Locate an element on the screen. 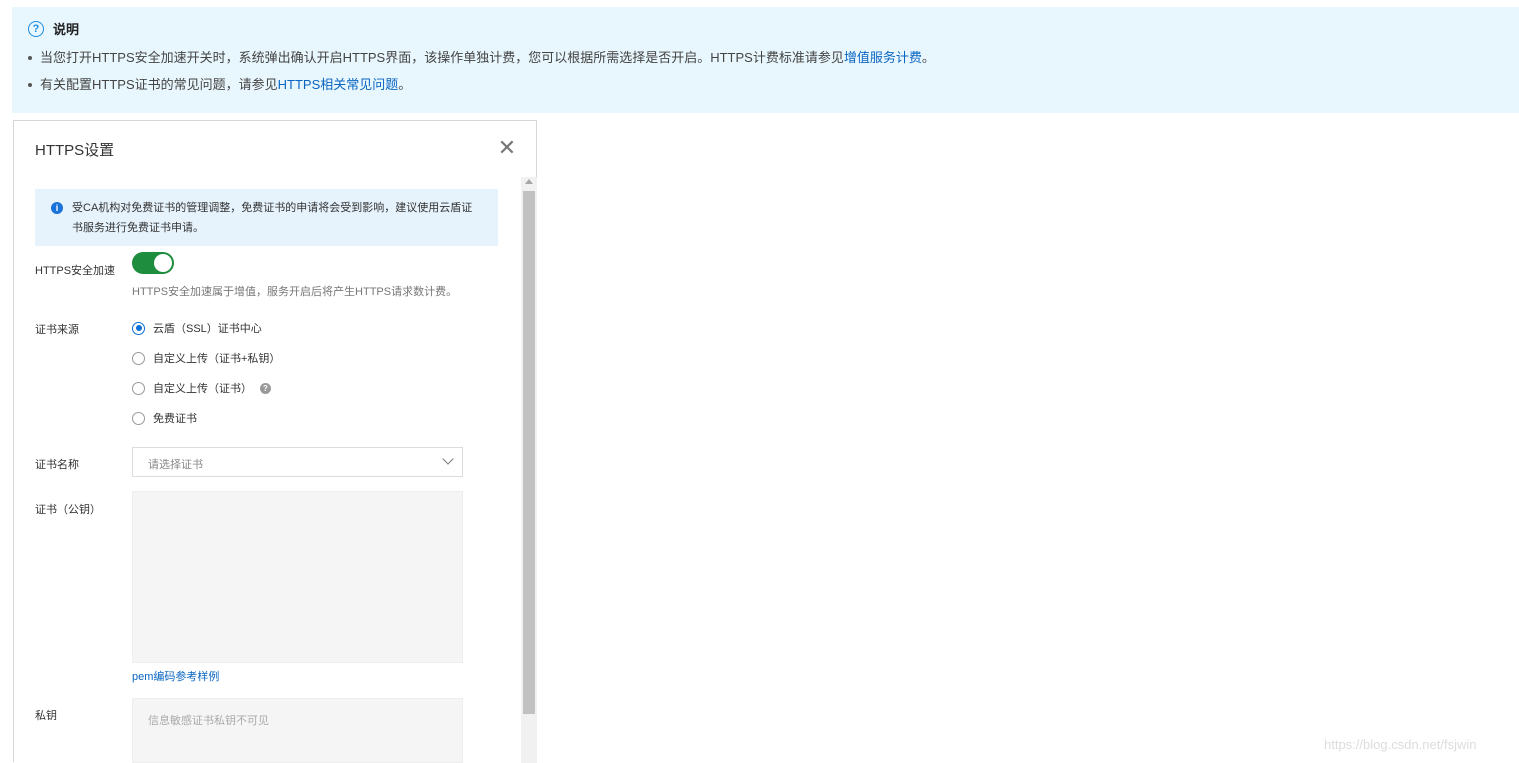 The width and height of the screenshot is (1519, 763). scrollbar-thumb is located at coordinates (529, 452).